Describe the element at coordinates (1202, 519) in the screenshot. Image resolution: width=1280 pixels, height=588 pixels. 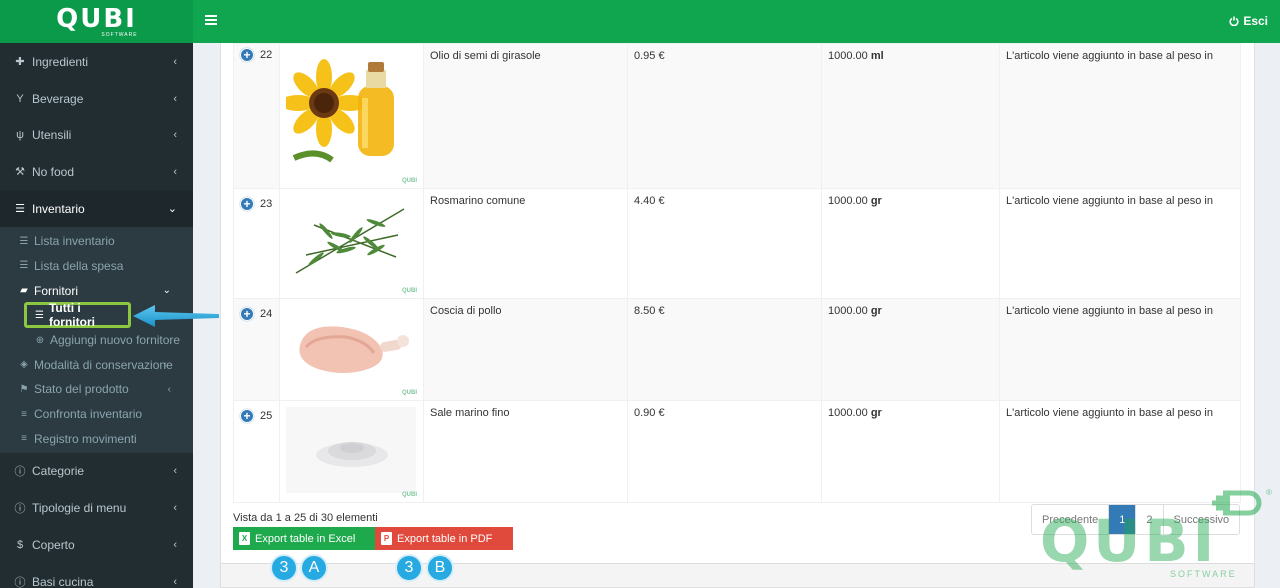
I see `pagination-next: Successivo` at that location.